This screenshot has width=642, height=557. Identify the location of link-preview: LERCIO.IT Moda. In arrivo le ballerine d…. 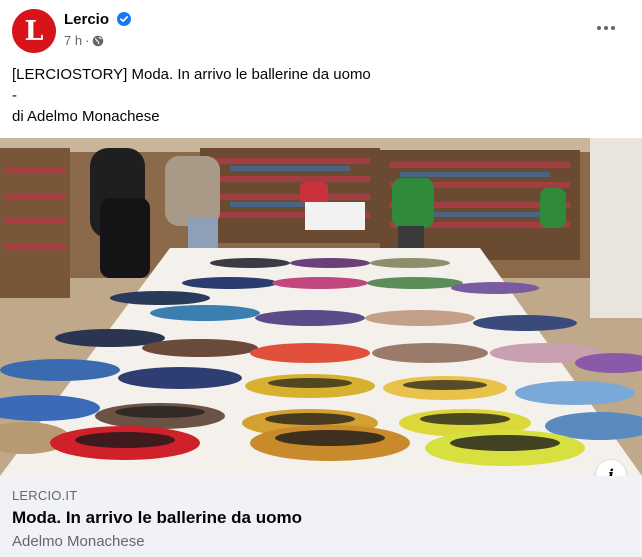
(321, 516).